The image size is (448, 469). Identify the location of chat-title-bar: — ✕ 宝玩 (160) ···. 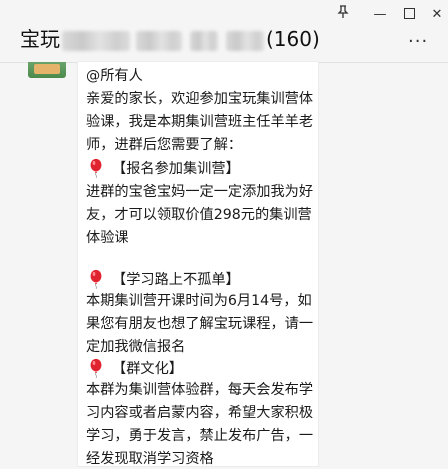
(224, 31).